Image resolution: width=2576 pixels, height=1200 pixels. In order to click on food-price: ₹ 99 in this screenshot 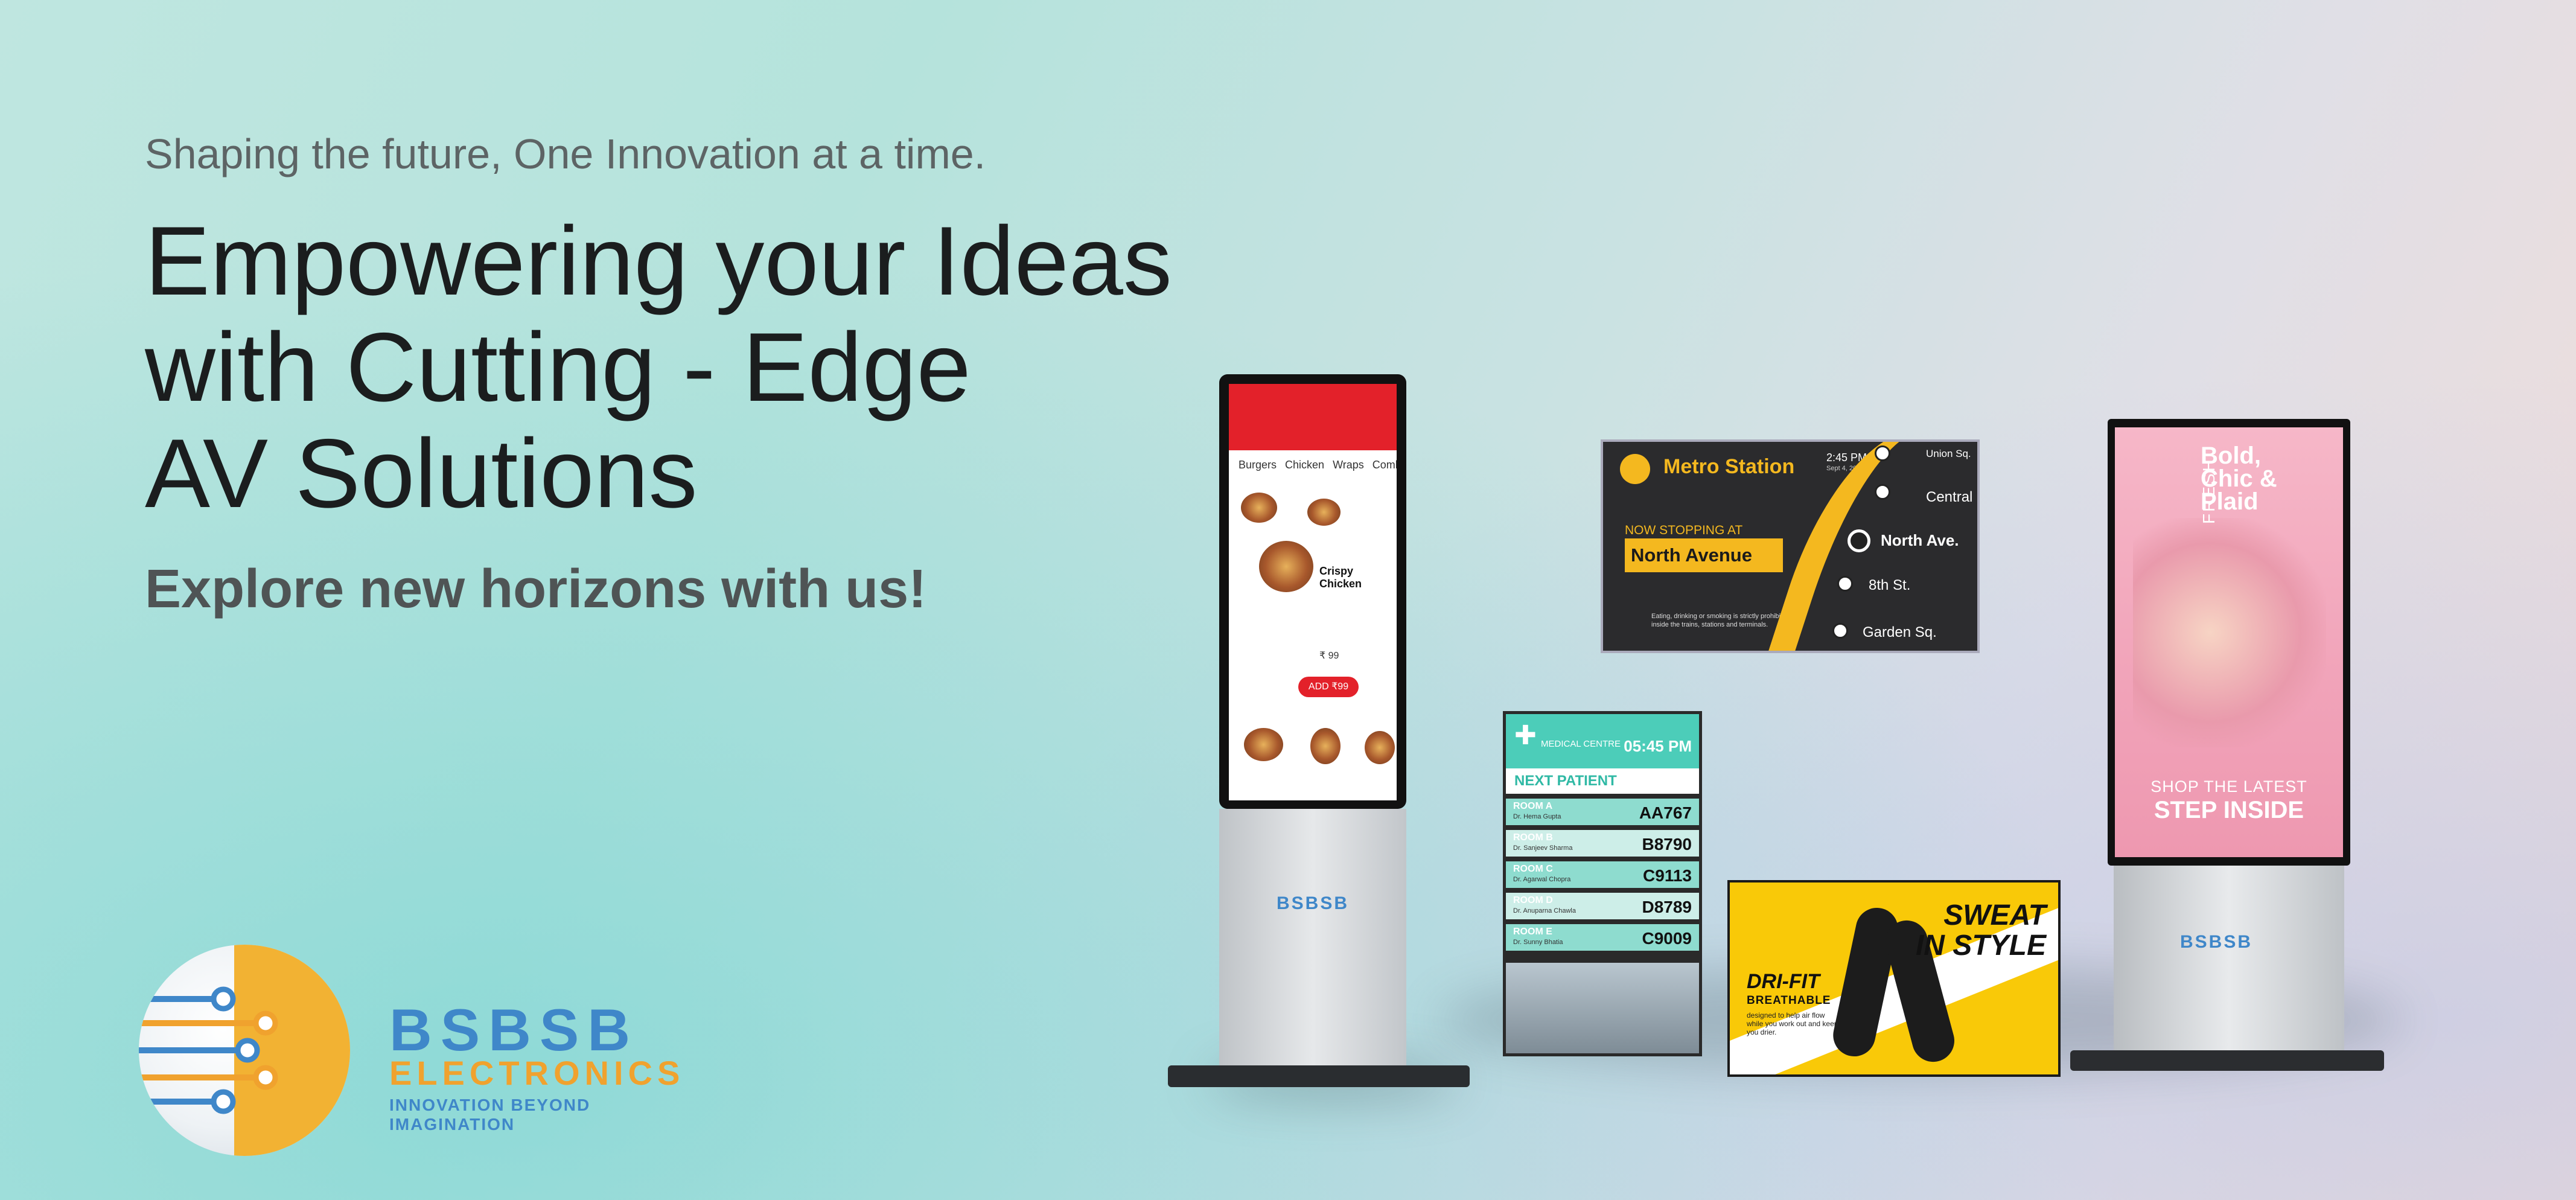, I will do `click(1329, 656)`.